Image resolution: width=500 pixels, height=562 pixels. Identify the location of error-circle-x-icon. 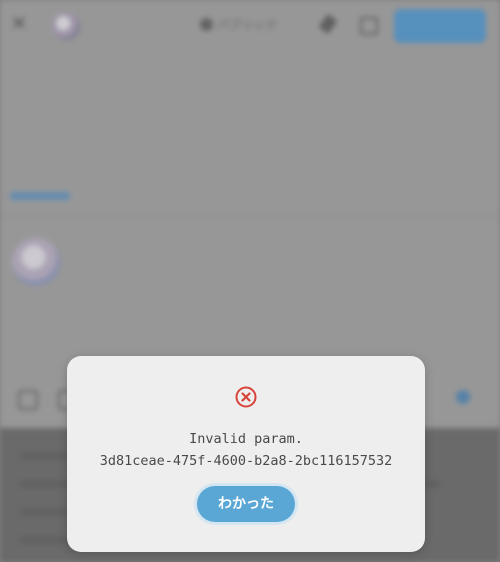
(246, 397).